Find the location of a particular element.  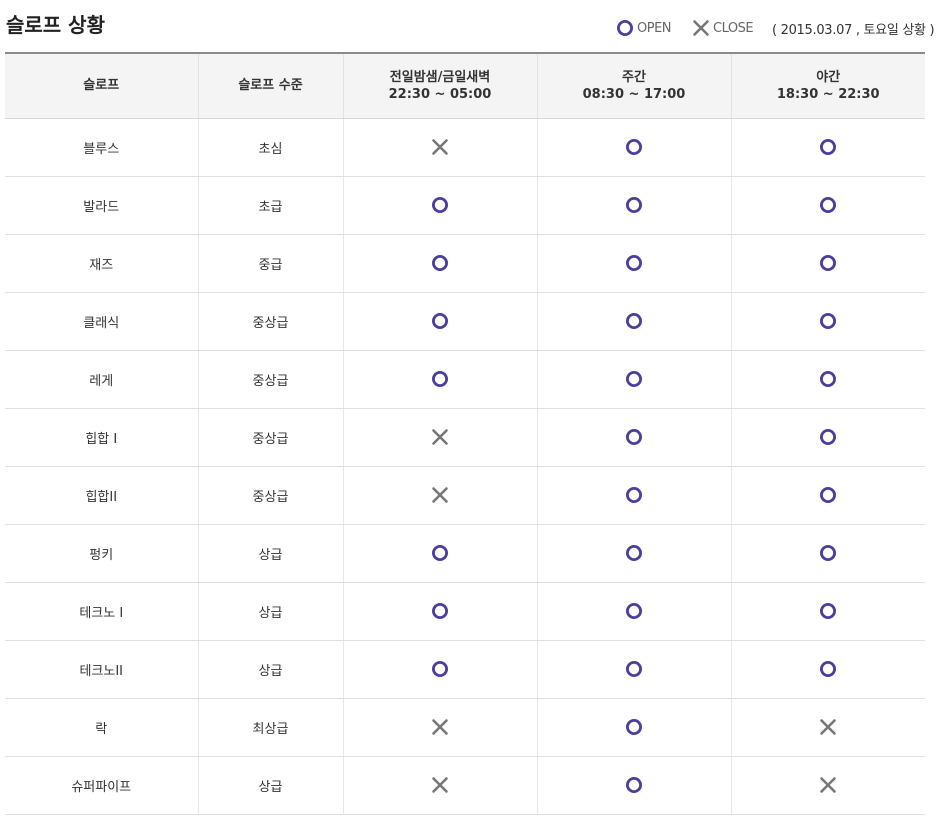

slope-name: 슈퍼파이프 is located at coordinates (101, 785).